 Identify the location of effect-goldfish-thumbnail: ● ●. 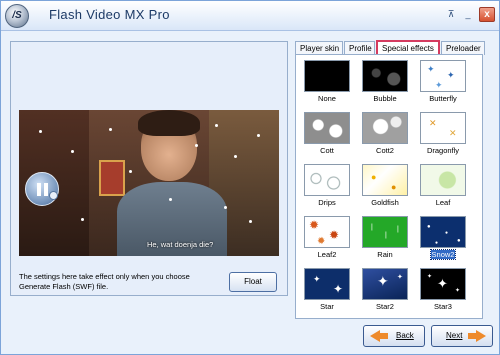
(385, 180).